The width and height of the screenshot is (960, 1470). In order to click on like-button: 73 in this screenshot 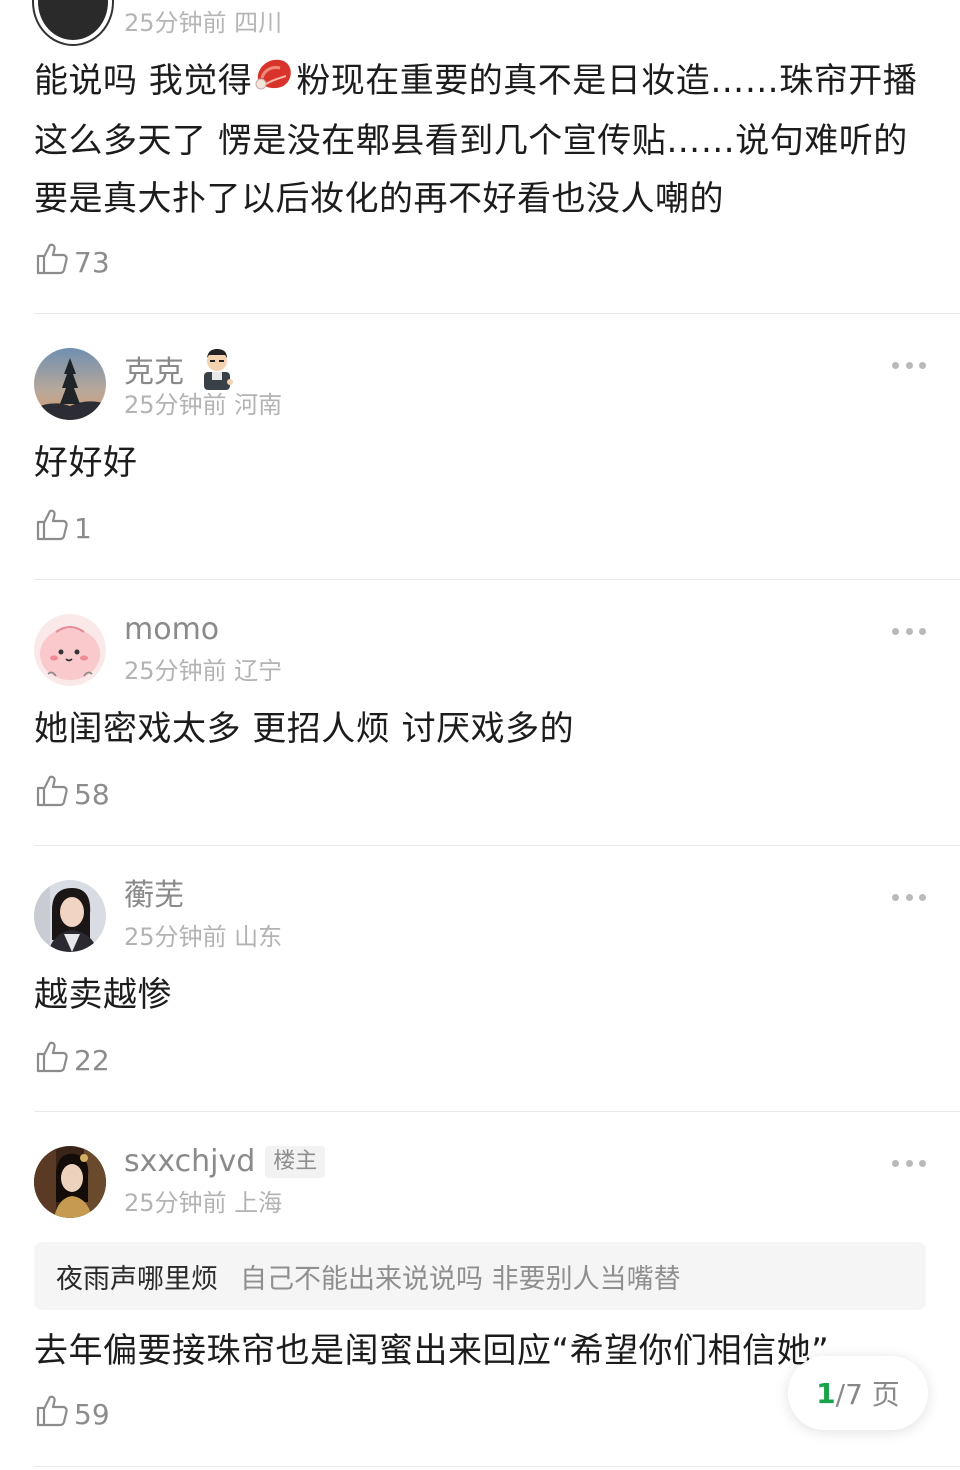, I will do `click(72, 262)`.